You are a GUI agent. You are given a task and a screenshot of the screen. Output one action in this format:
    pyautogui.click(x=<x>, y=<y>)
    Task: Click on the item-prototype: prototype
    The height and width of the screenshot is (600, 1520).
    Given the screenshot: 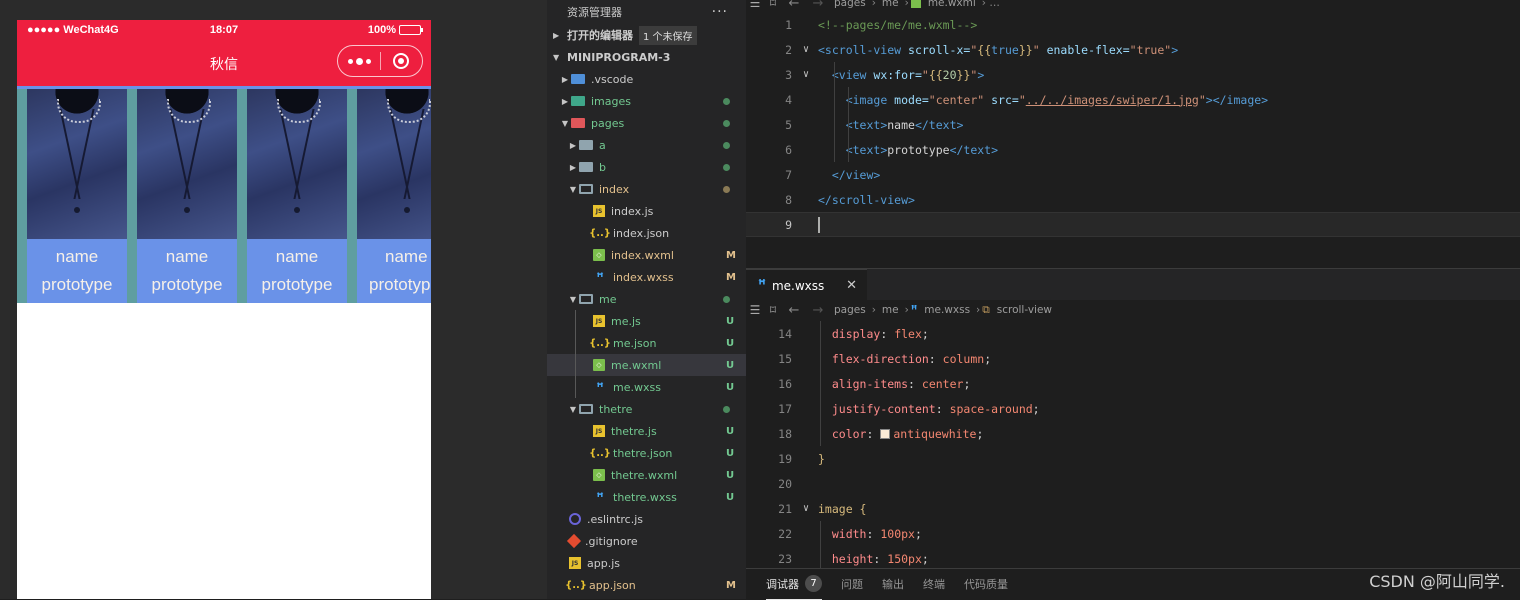 What is the action you would take?
    pyautogui.click(x=187, y=284)
    